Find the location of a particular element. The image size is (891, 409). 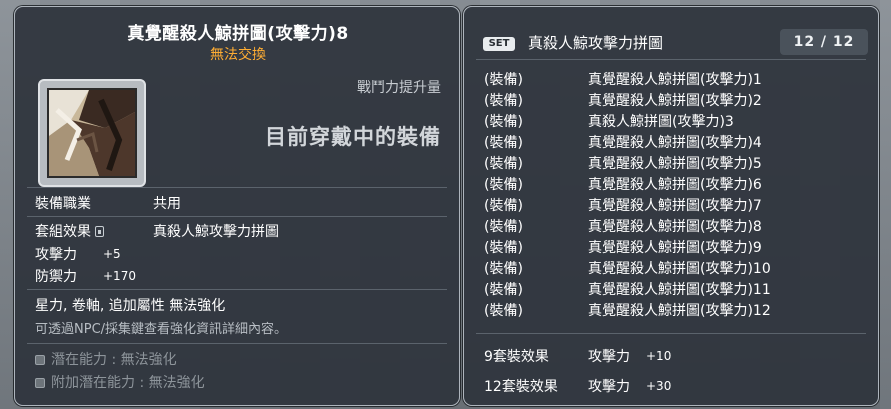

item-name: 真覺醒殺人鯨拼圖(攻擊力)11 is located at coordinates (679, 290).